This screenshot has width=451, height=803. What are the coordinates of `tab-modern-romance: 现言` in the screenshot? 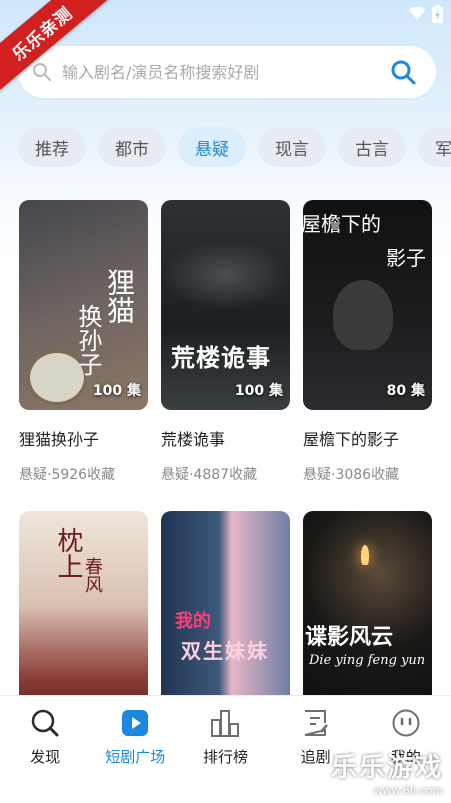 It's located at (292, 147).